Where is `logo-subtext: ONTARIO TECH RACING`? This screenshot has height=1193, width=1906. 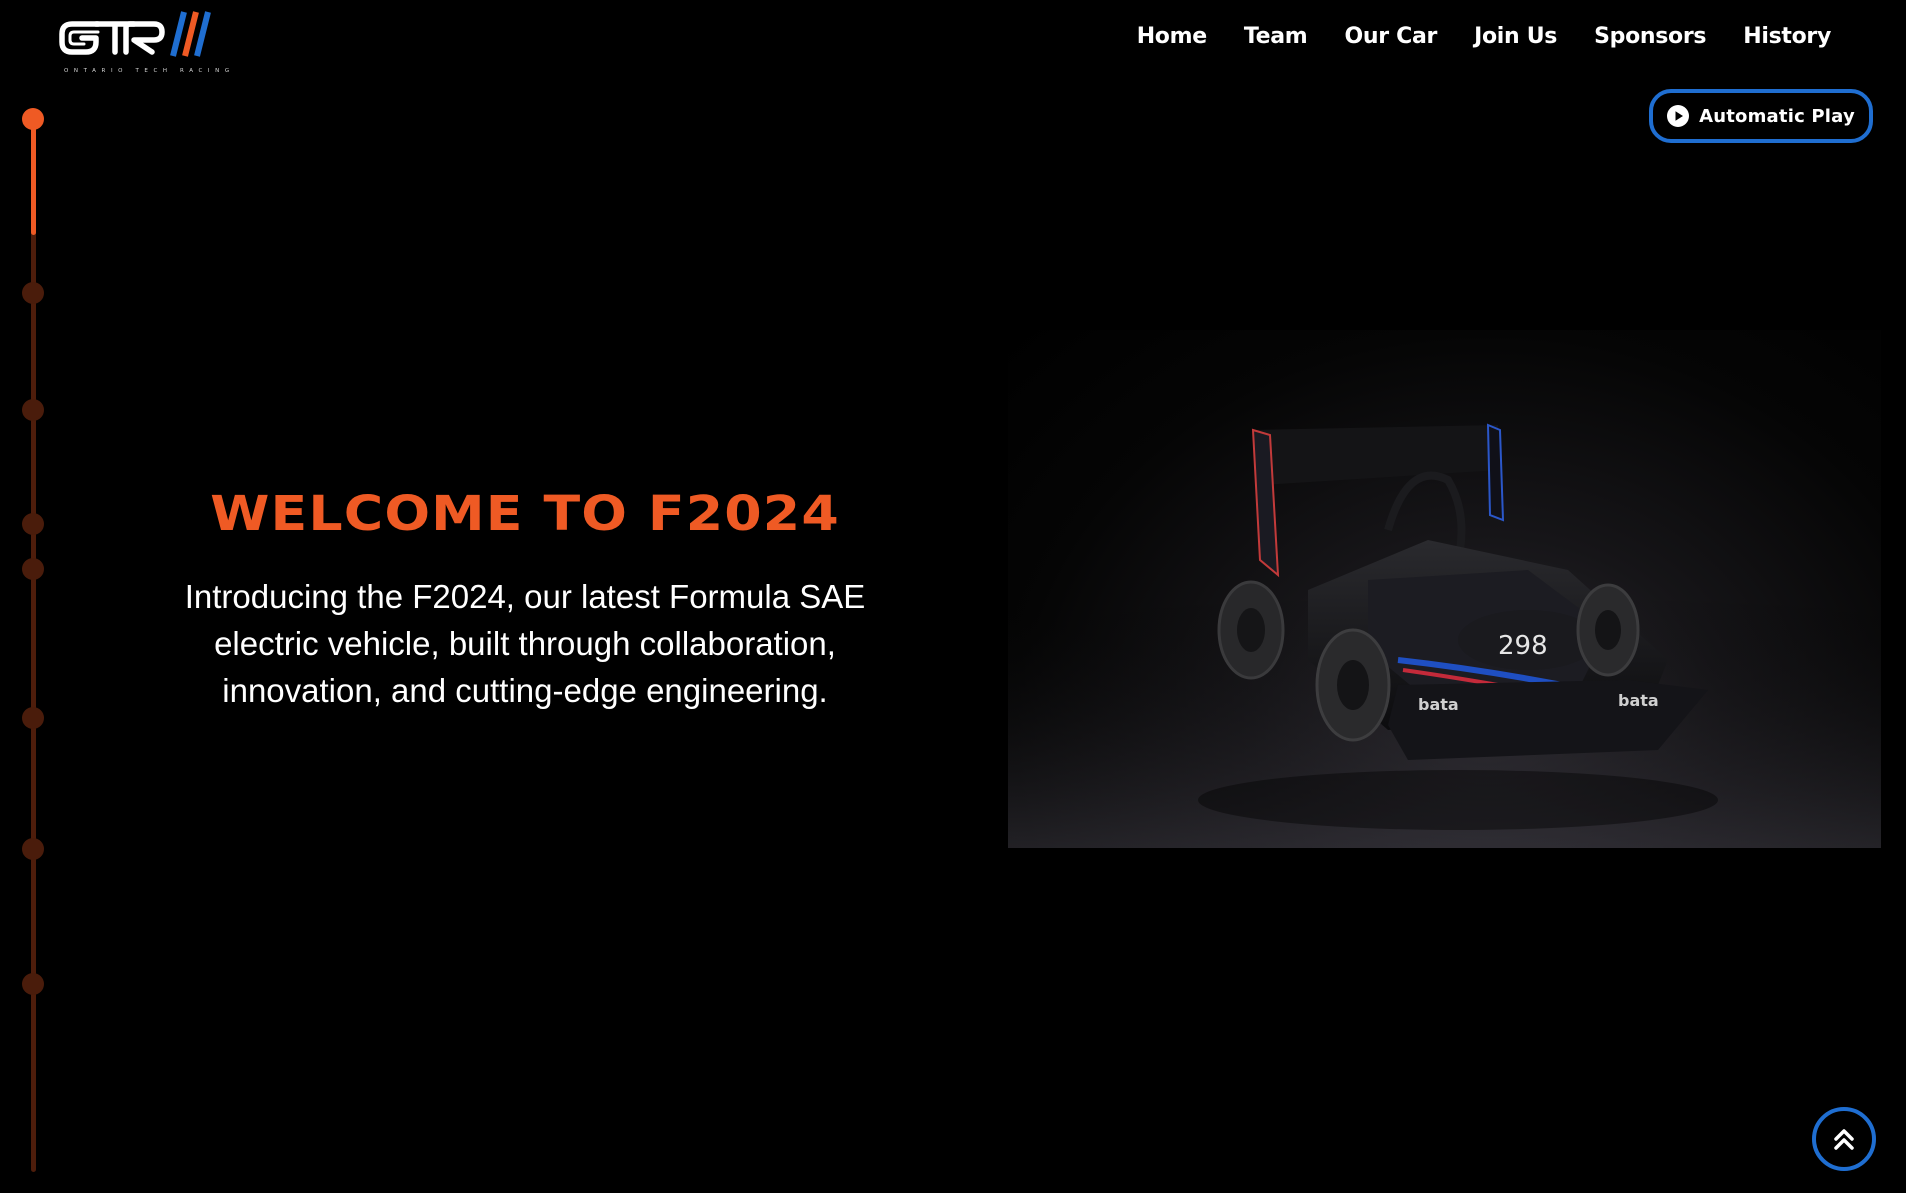
logo-subtext: ONTARIO TECH RACING is located at coordinates (149, 71).